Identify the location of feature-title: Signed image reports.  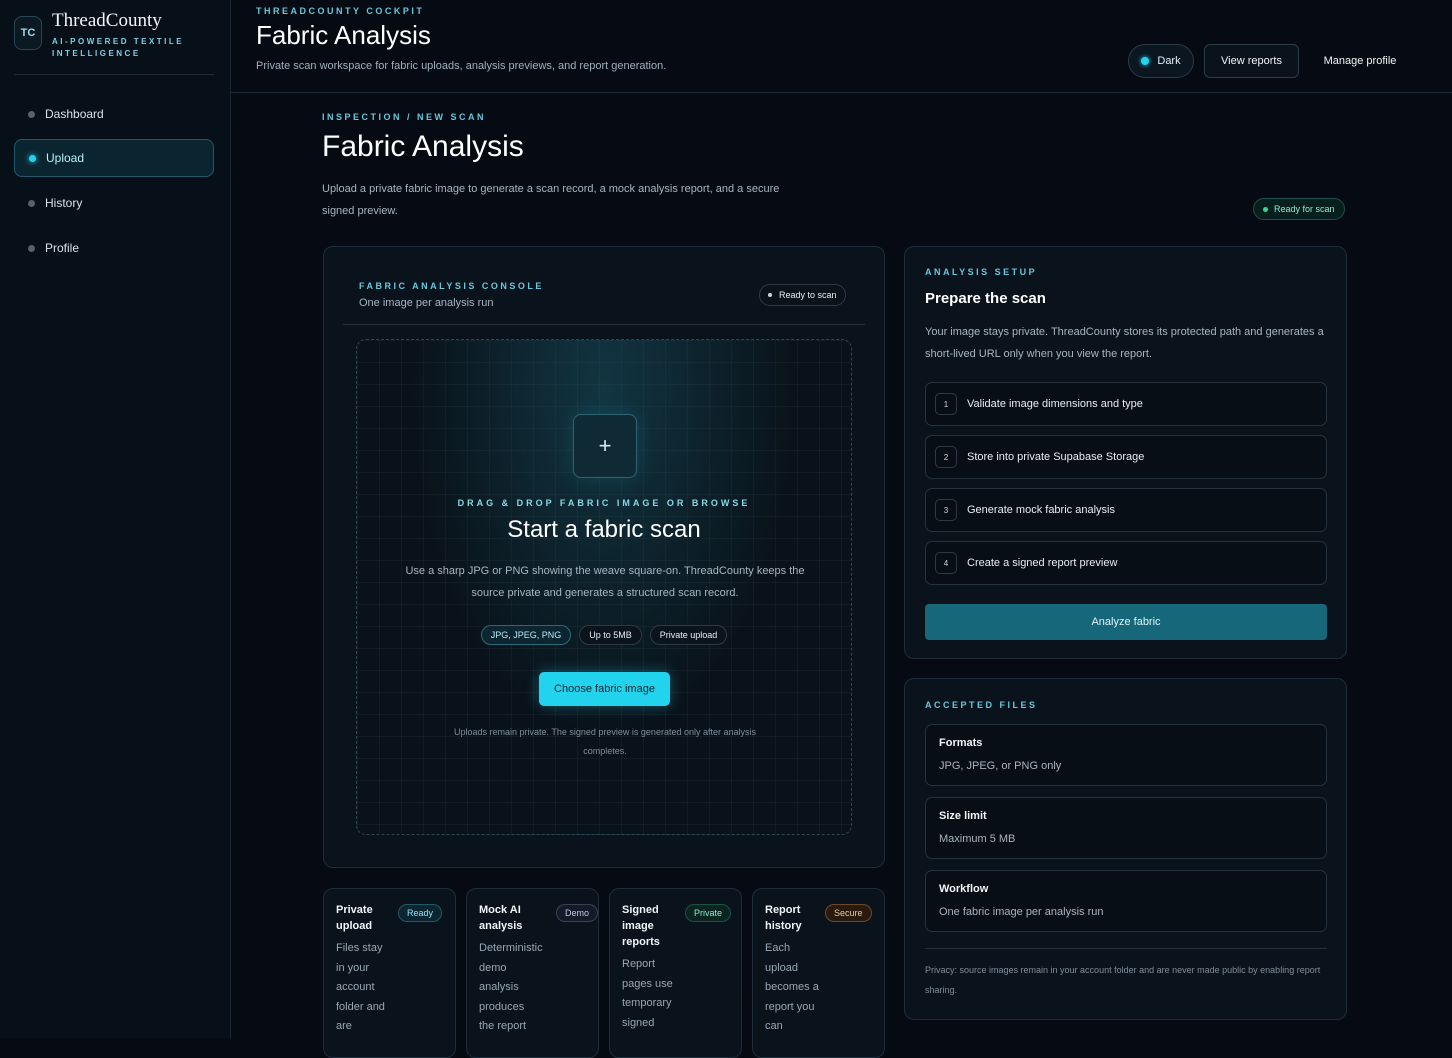
(641, 926).